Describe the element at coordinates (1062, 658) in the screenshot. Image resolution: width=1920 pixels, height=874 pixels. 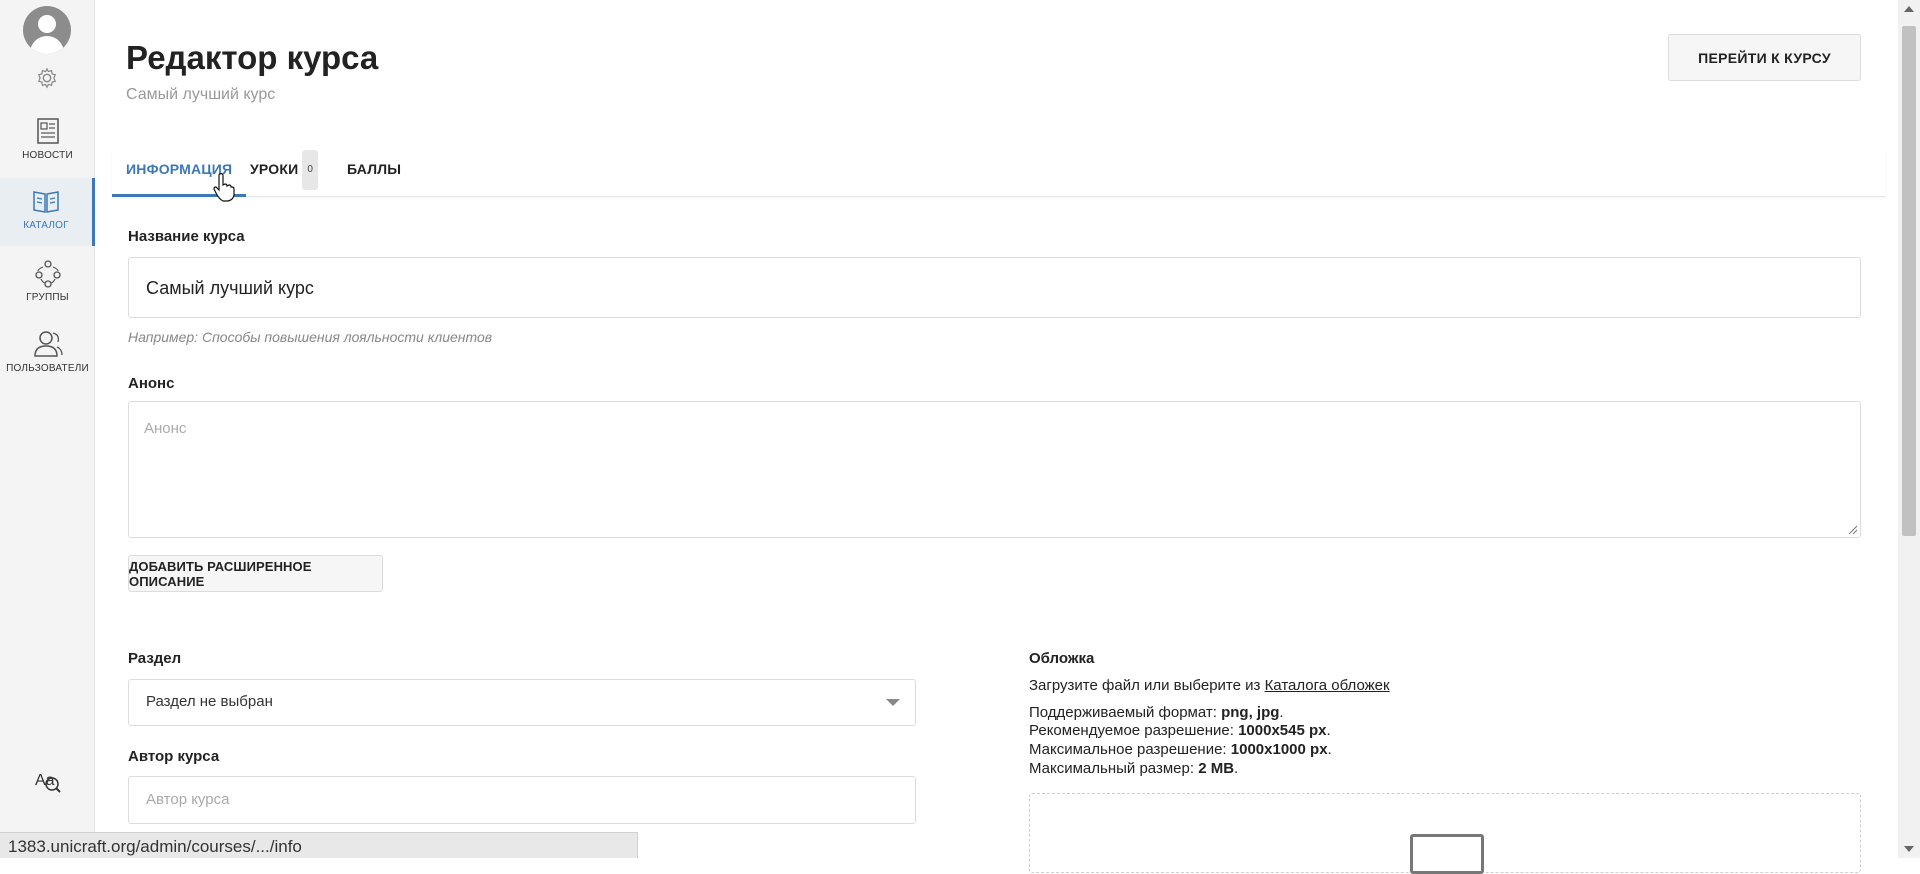
I see `cover-label: Обложка` at that location.